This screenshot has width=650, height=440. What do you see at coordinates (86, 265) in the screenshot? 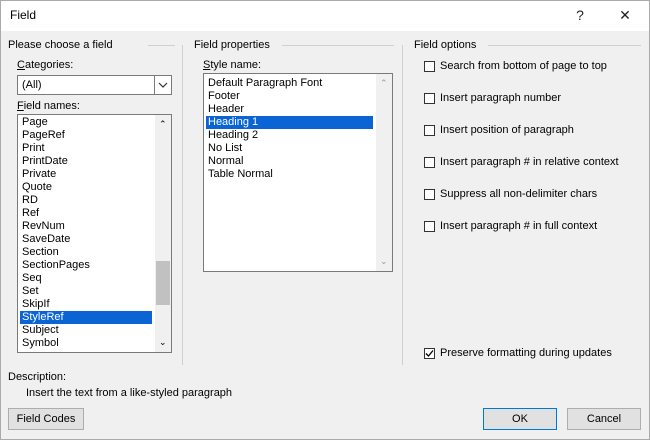
I see `field-name-item: SectionPages` at bounding box center [86, 265].